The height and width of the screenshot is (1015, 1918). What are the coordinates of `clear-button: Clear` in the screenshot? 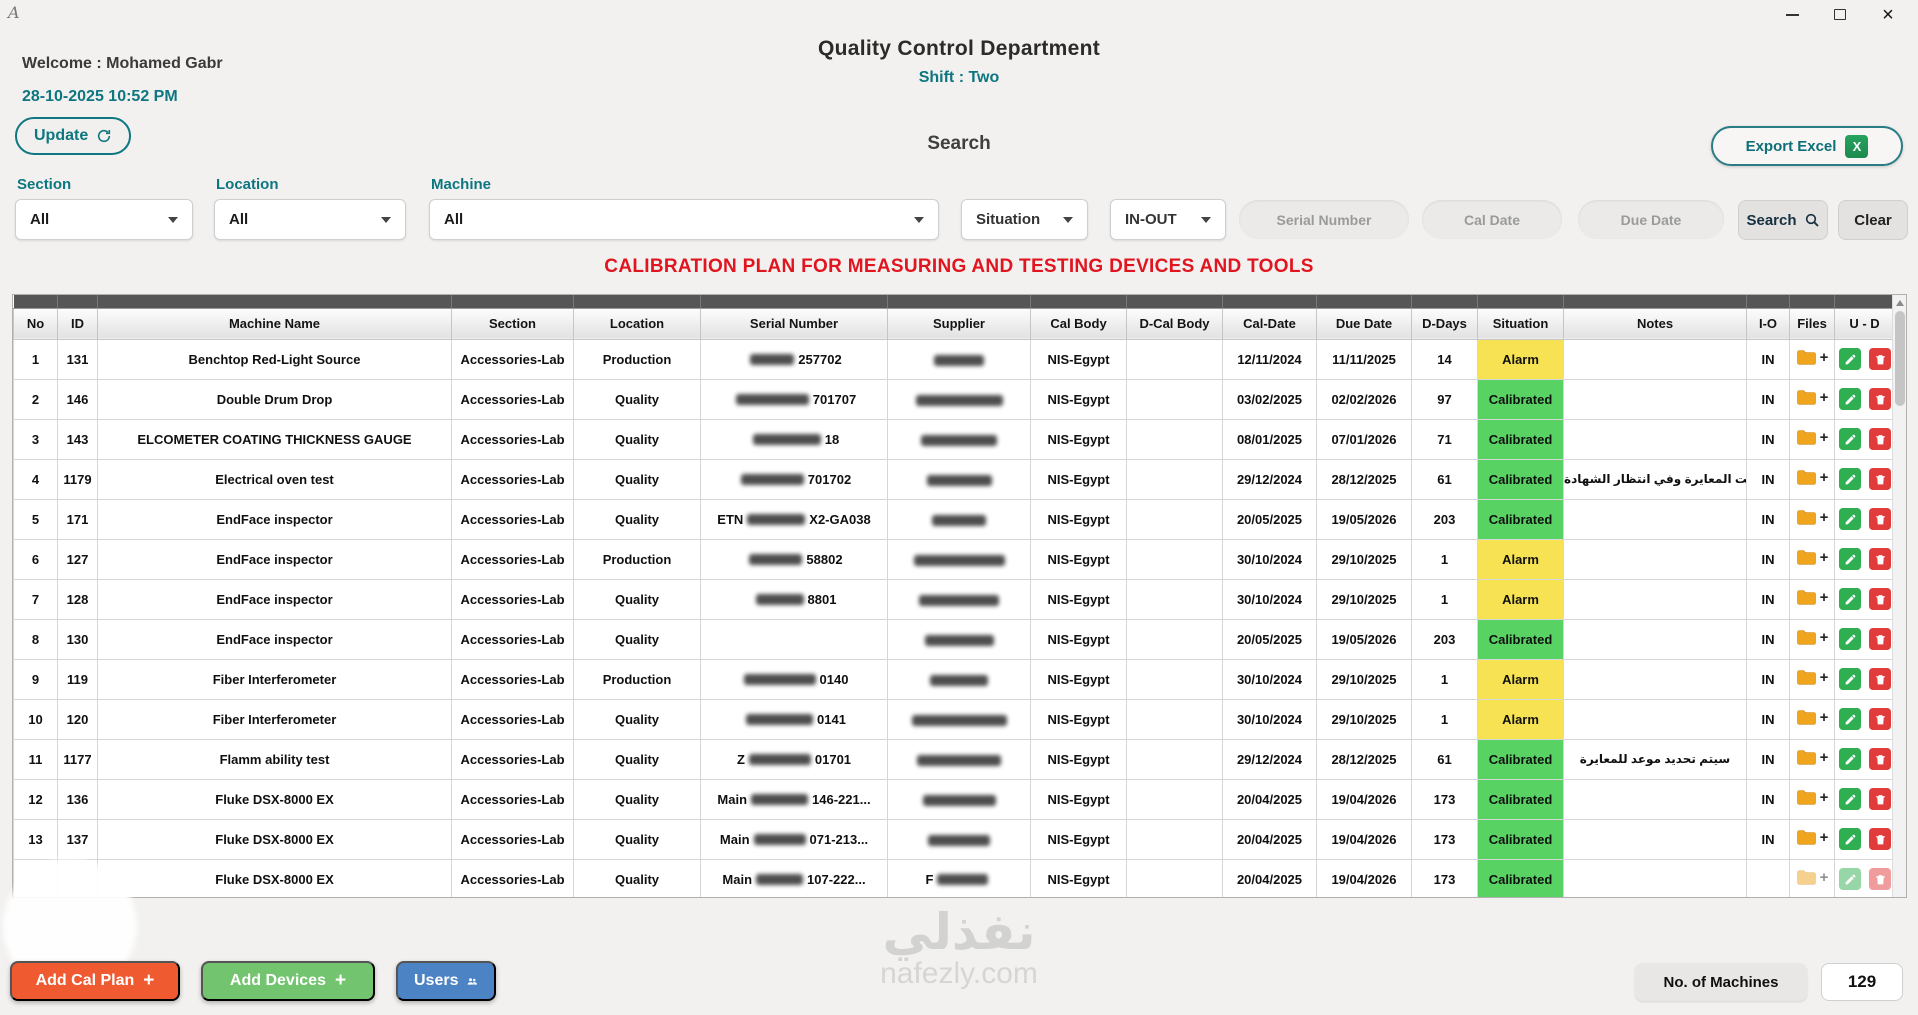 It's located at (1873, 220).